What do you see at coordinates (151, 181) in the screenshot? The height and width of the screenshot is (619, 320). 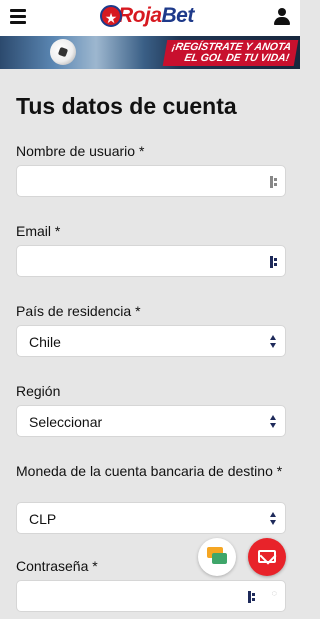 I see `username-input` at bounding box center [151, 181].